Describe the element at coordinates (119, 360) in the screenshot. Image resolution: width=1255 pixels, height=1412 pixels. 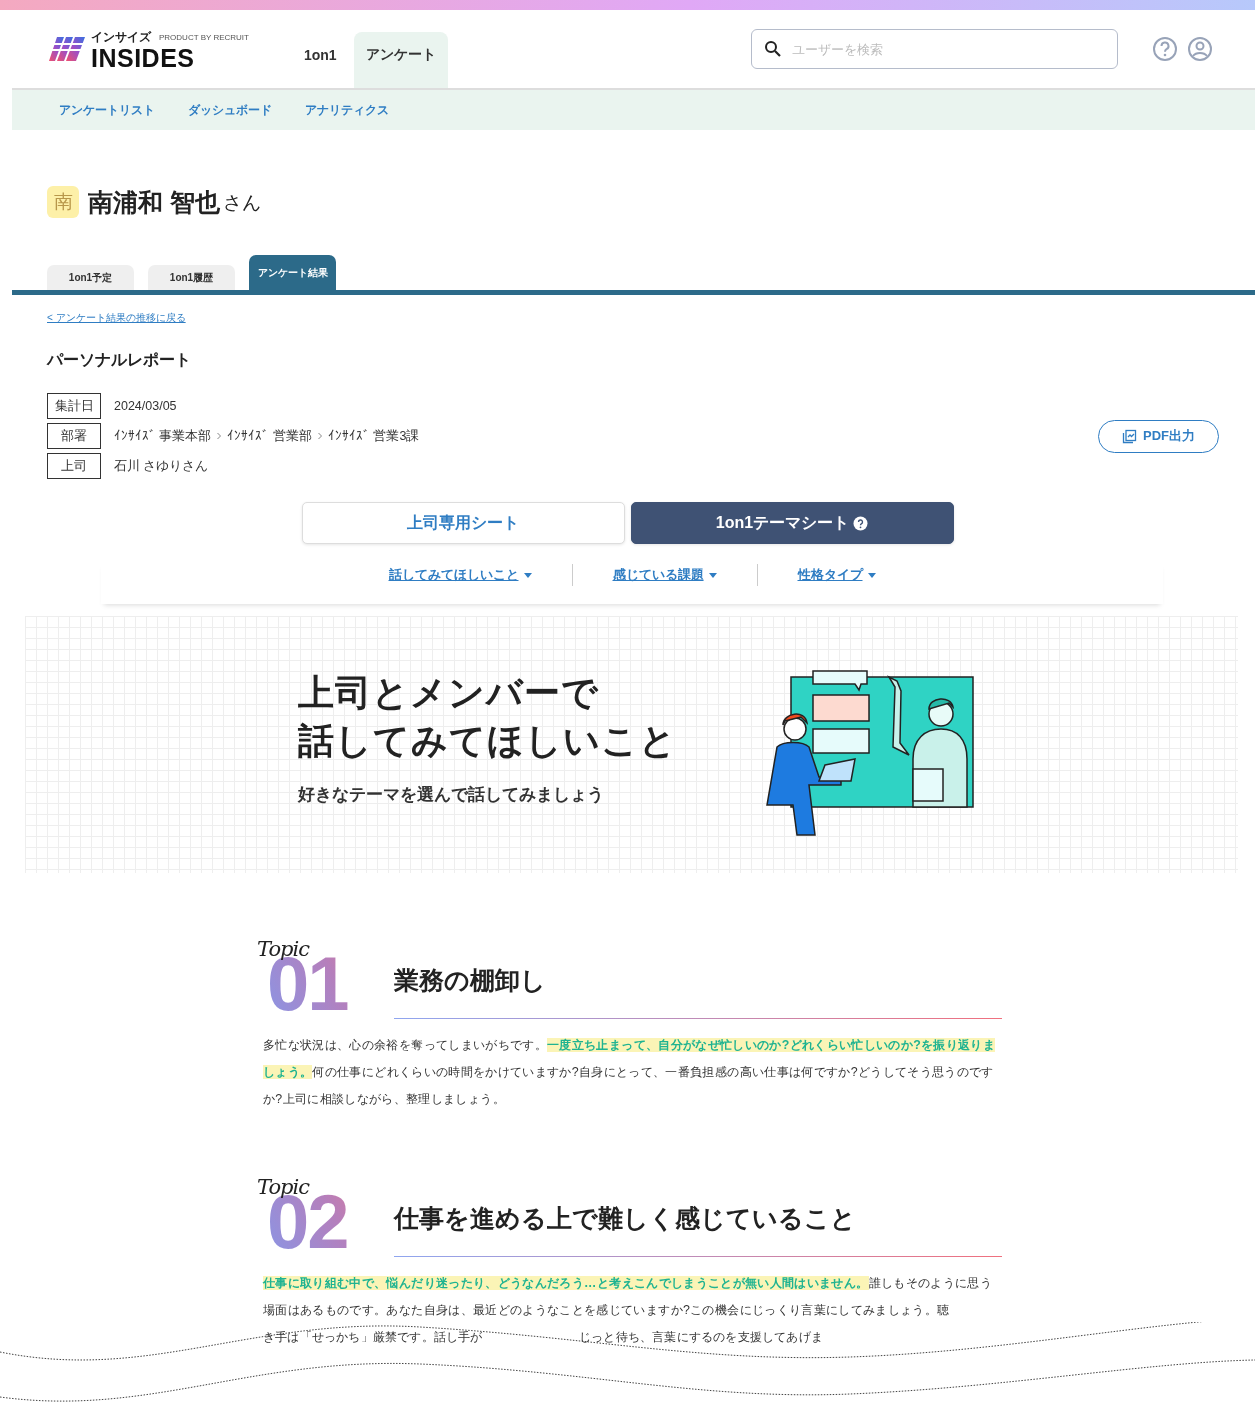
I see `report-title: パーソナルレポート` at that location.